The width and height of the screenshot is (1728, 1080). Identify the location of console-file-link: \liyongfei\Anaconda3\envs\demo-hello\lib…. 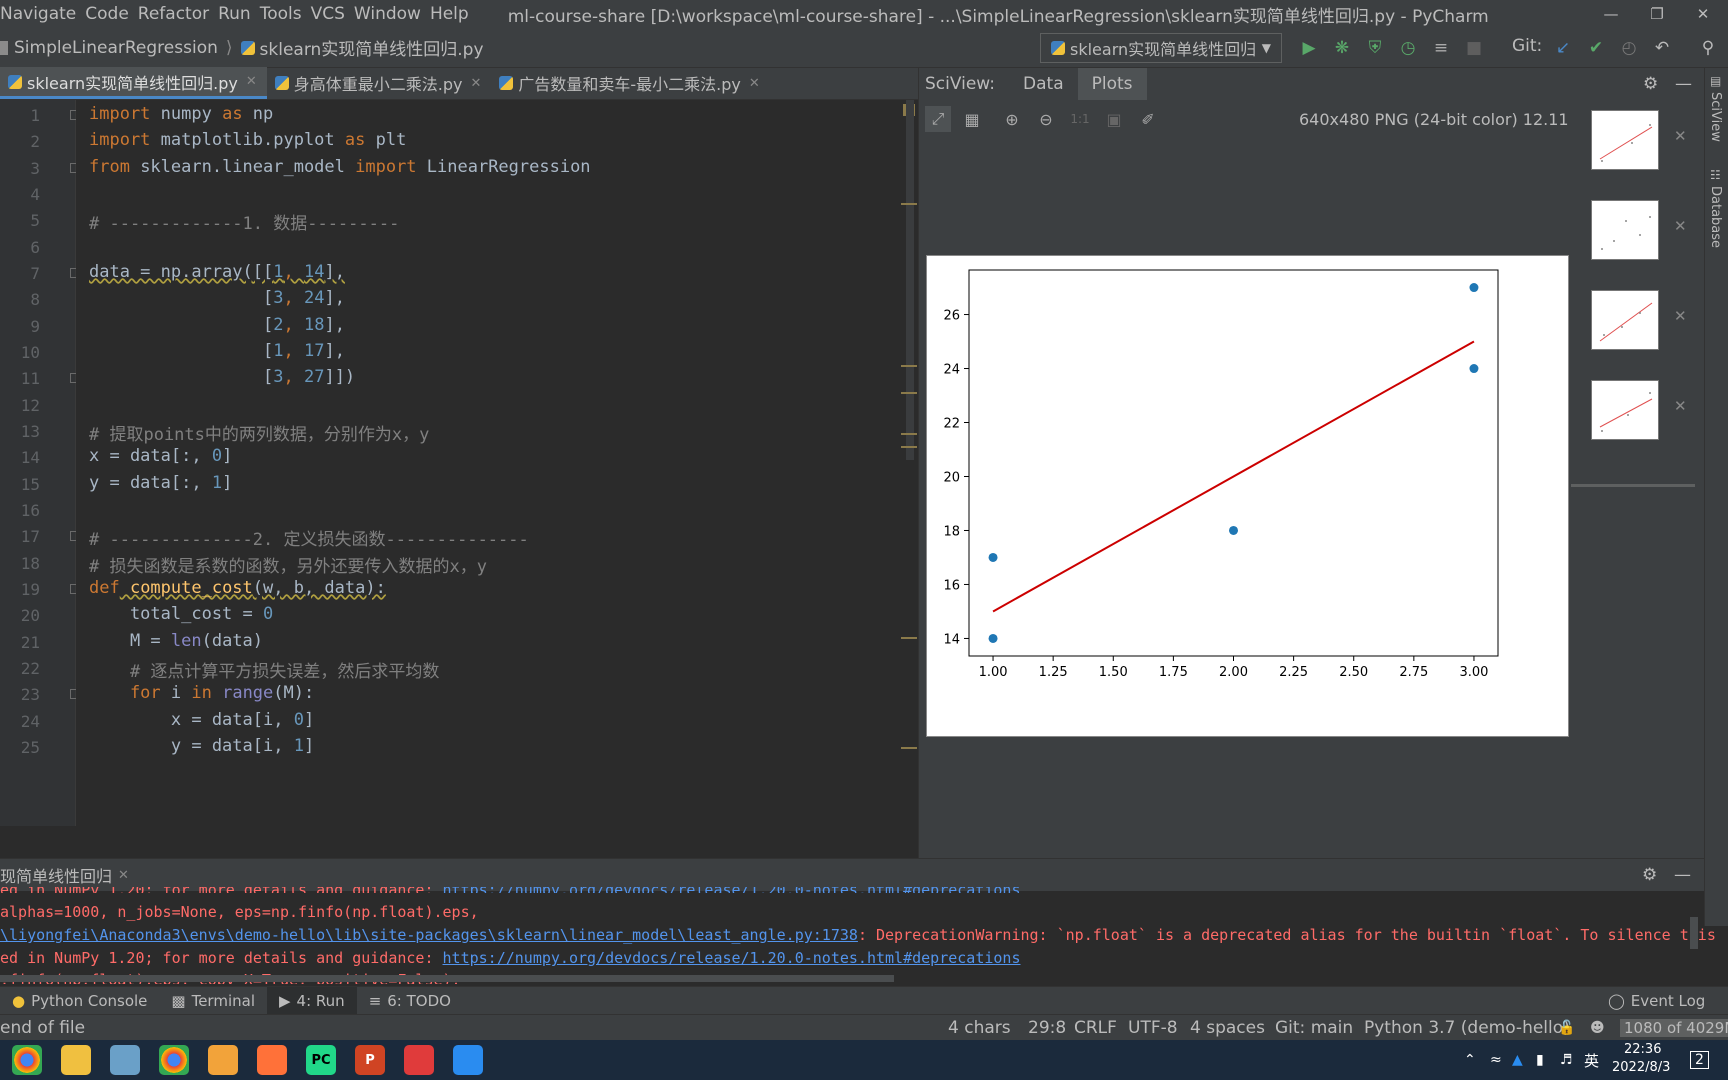
(429, 935).